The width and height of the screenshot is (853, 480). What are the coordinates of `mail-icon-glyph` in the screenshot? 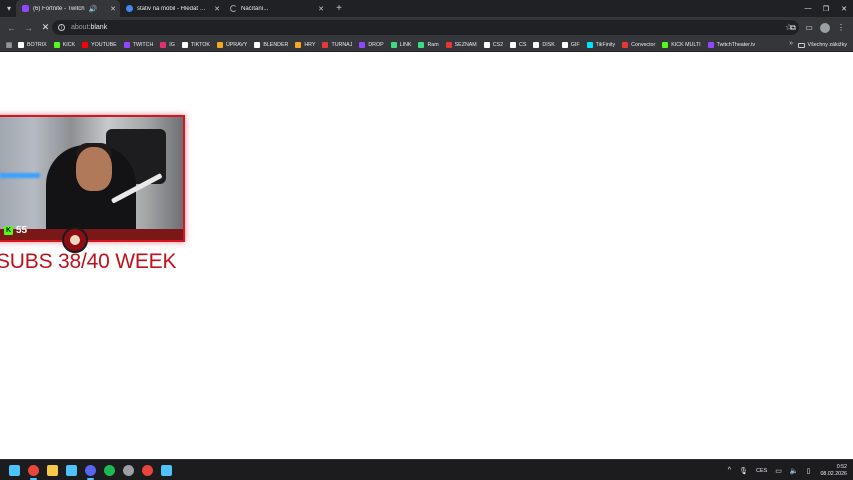 It's located at (71, 470).